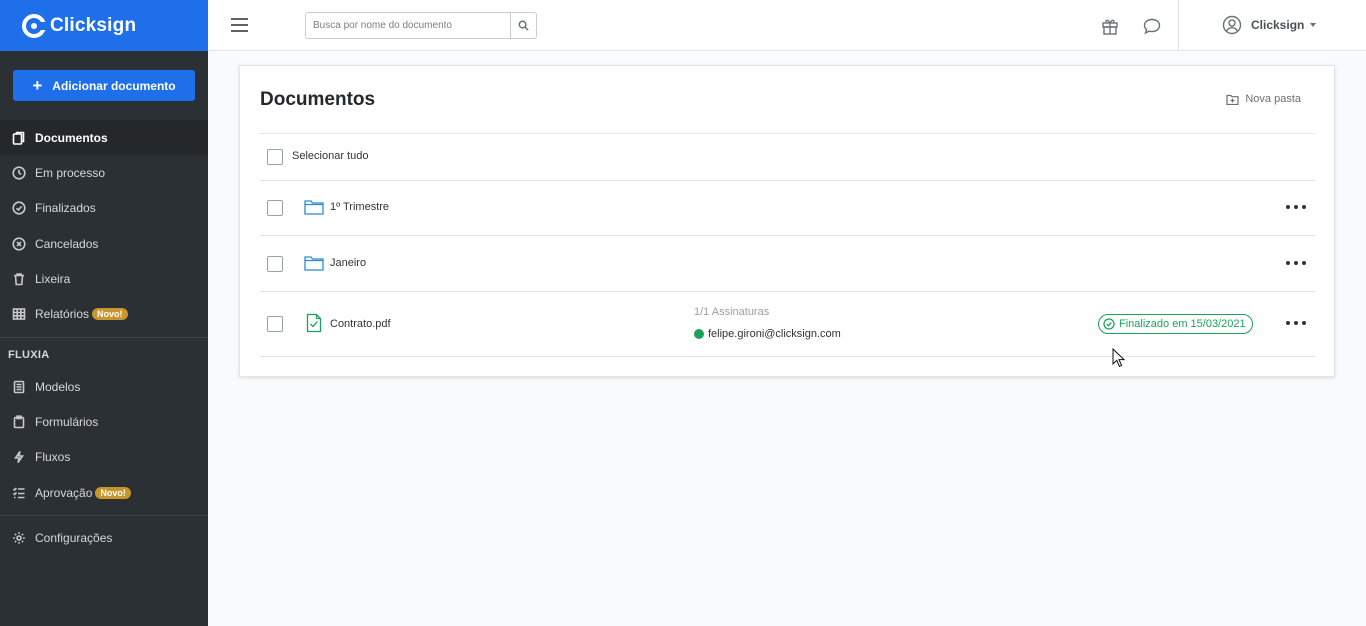 The image size is (1366, 626). What do you see at coordinates (19, 493) in the screenshot?
I see `checklist-icon` at bounding box center [19, 493].